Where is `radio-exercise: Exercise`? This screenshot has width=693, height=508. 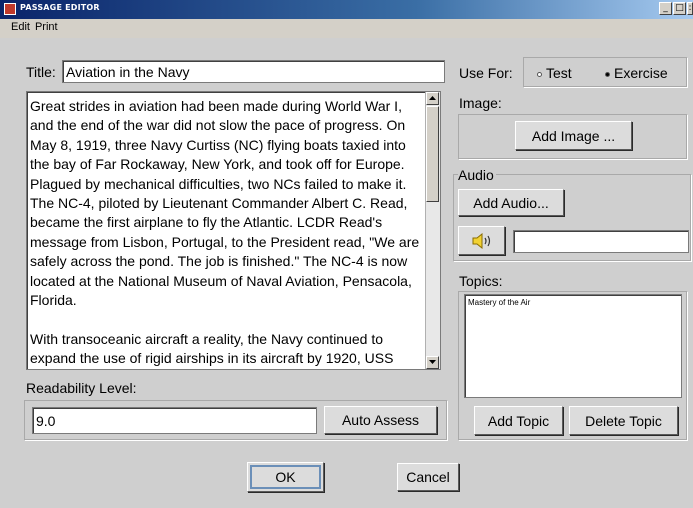 radio-exercise: Exercise is located at coordinates (636, 73).